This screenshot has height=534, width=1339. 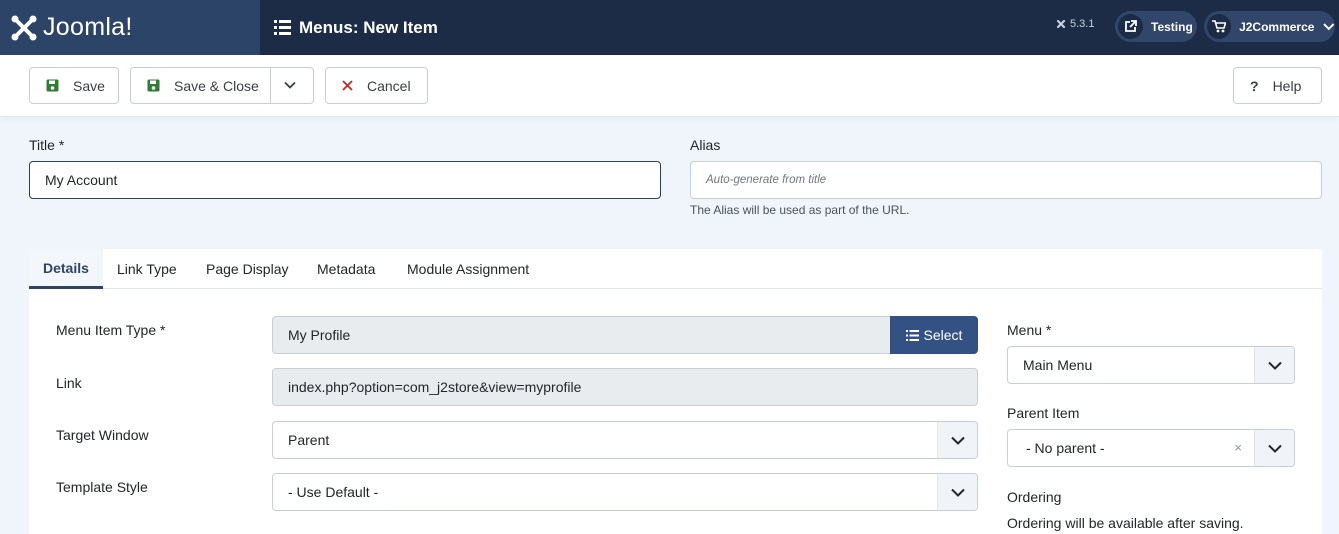 I want to click on parent-item-label: Parent Item, so click(x=1043, y=413).